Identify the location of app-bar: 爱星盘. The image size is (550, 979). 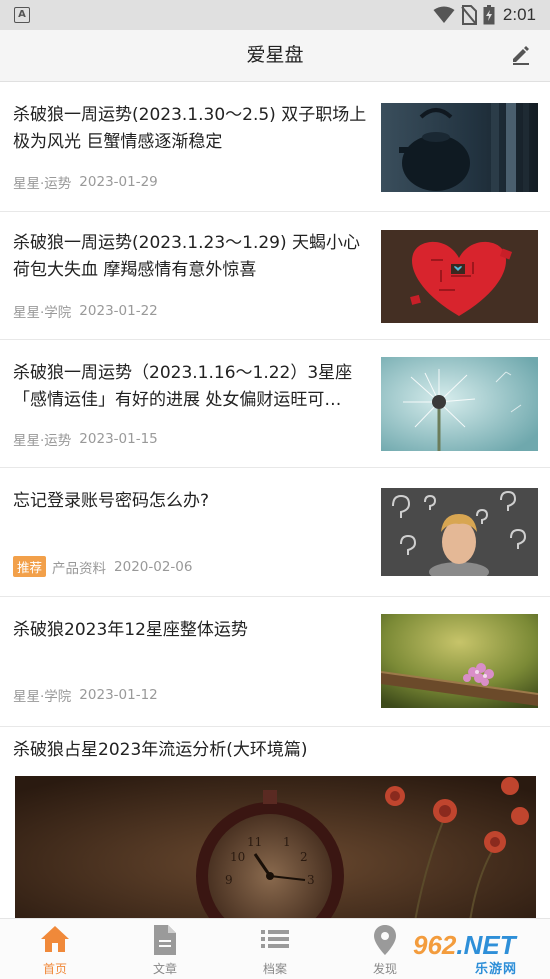
(275, 56).